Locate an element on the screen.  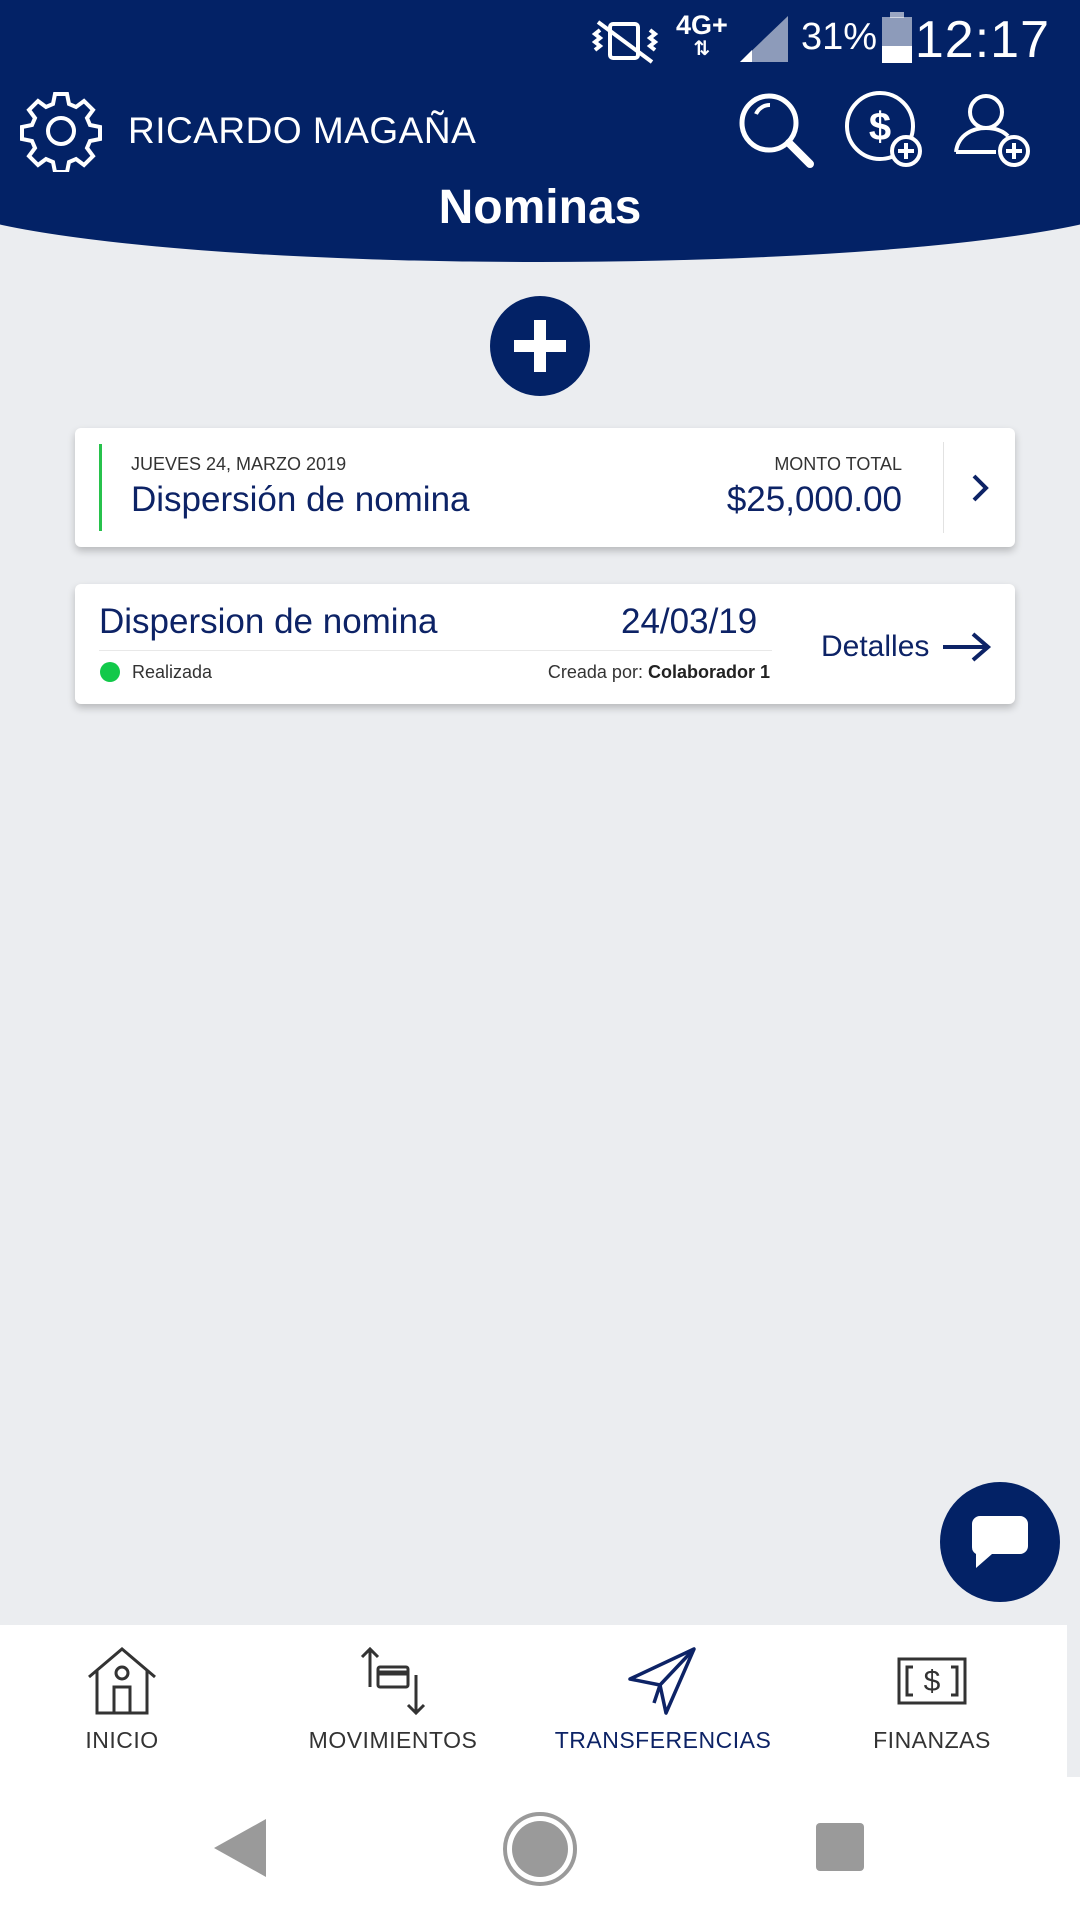
nav-item-transferencias: TRANSFERENCIAS is located at coordinates (663, 1701).